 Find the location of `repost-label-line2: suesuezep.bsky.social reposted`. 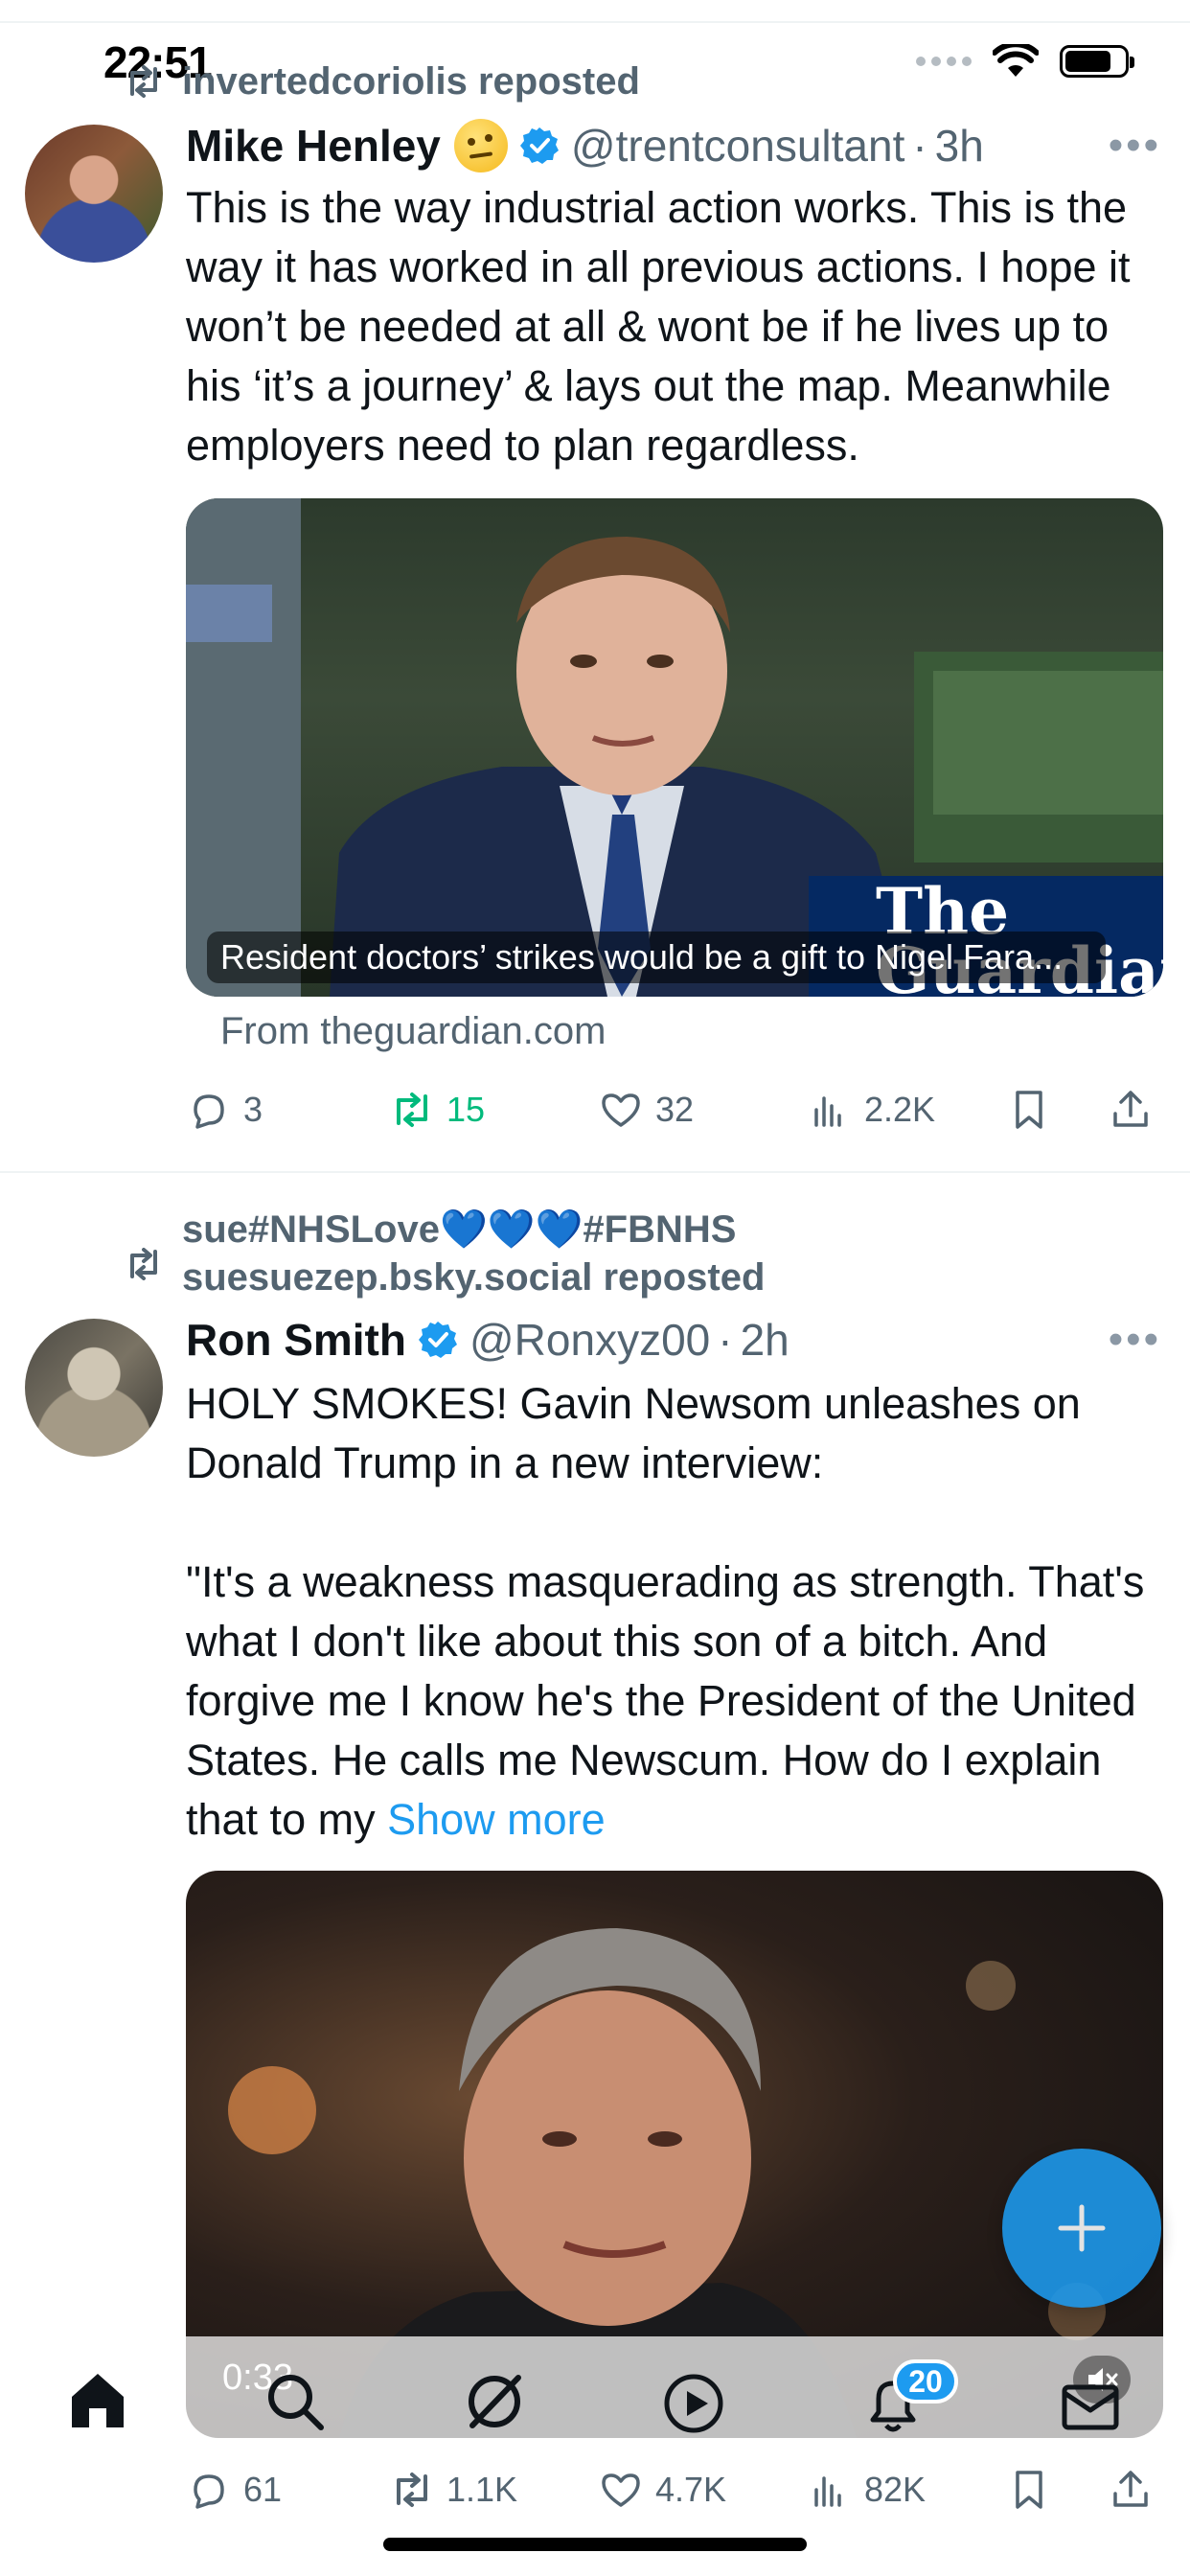

repost-label-line2: suesuezep.bsky.social reposted is located at coordinates (474, 1277).